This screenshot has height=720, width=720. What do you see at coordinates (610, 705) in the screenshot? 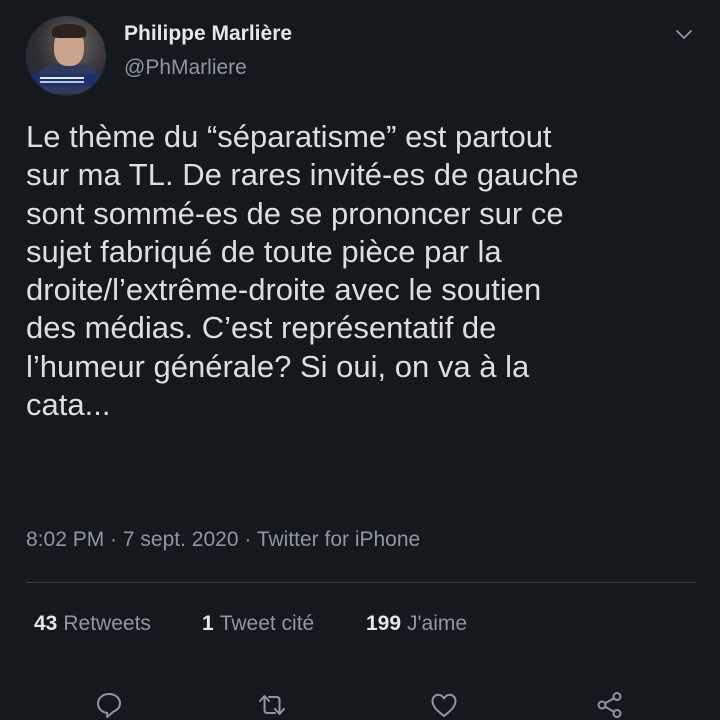
I see `share-icon` at bounding box center [610, 705].